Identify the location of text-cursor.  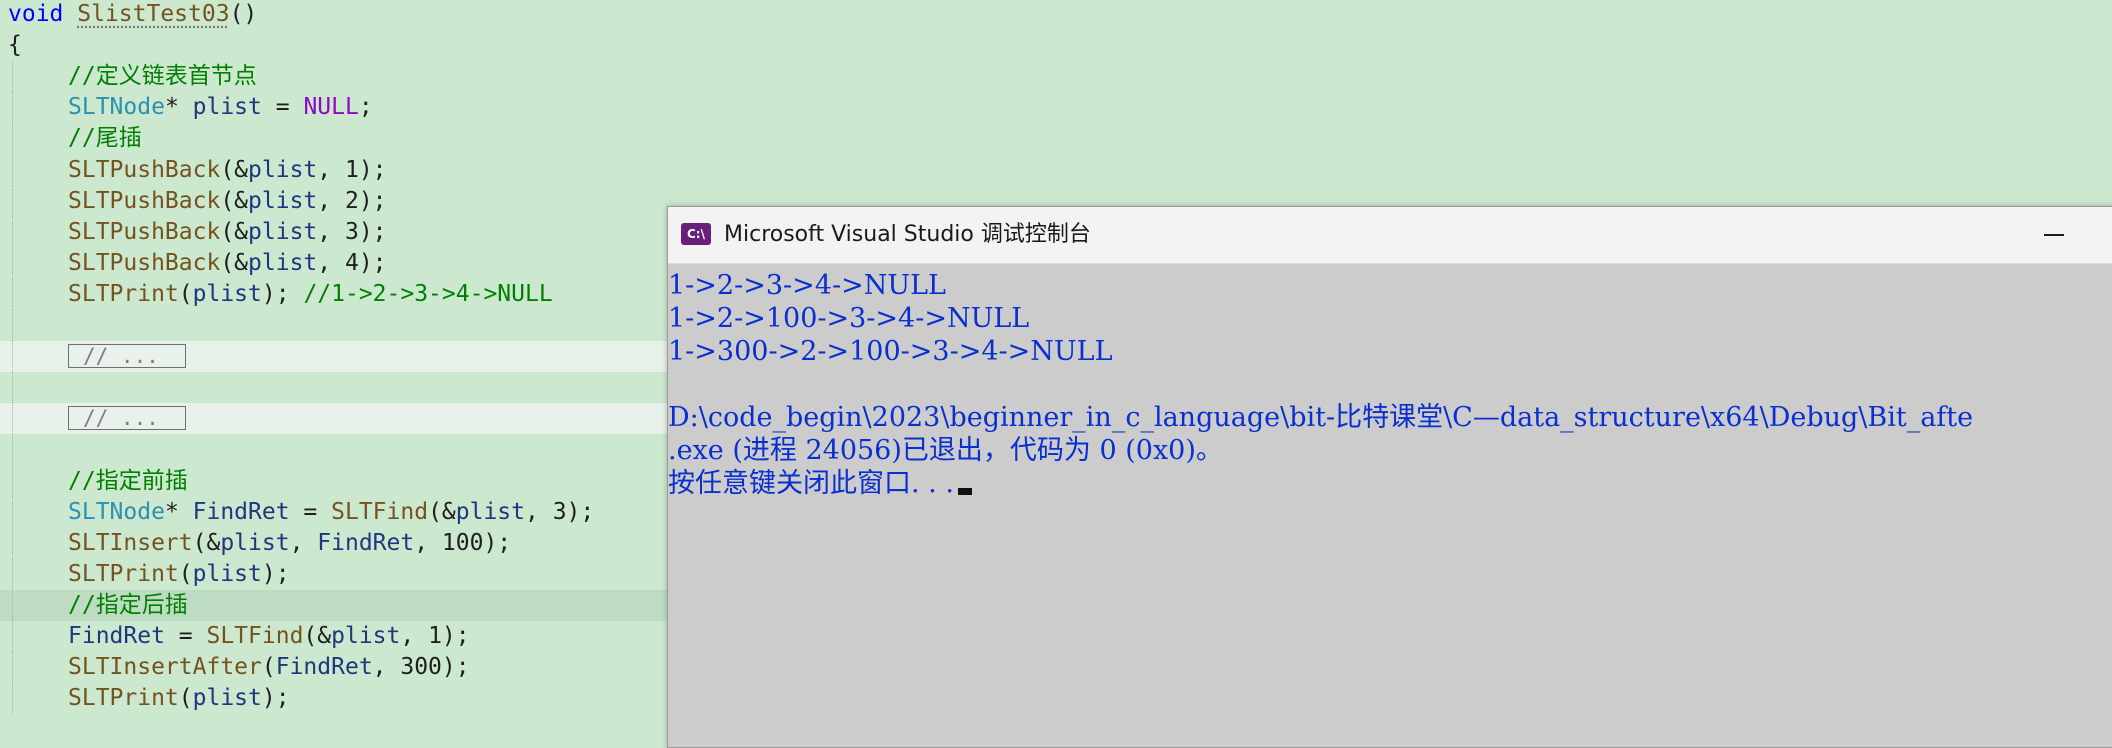
(964, 491).